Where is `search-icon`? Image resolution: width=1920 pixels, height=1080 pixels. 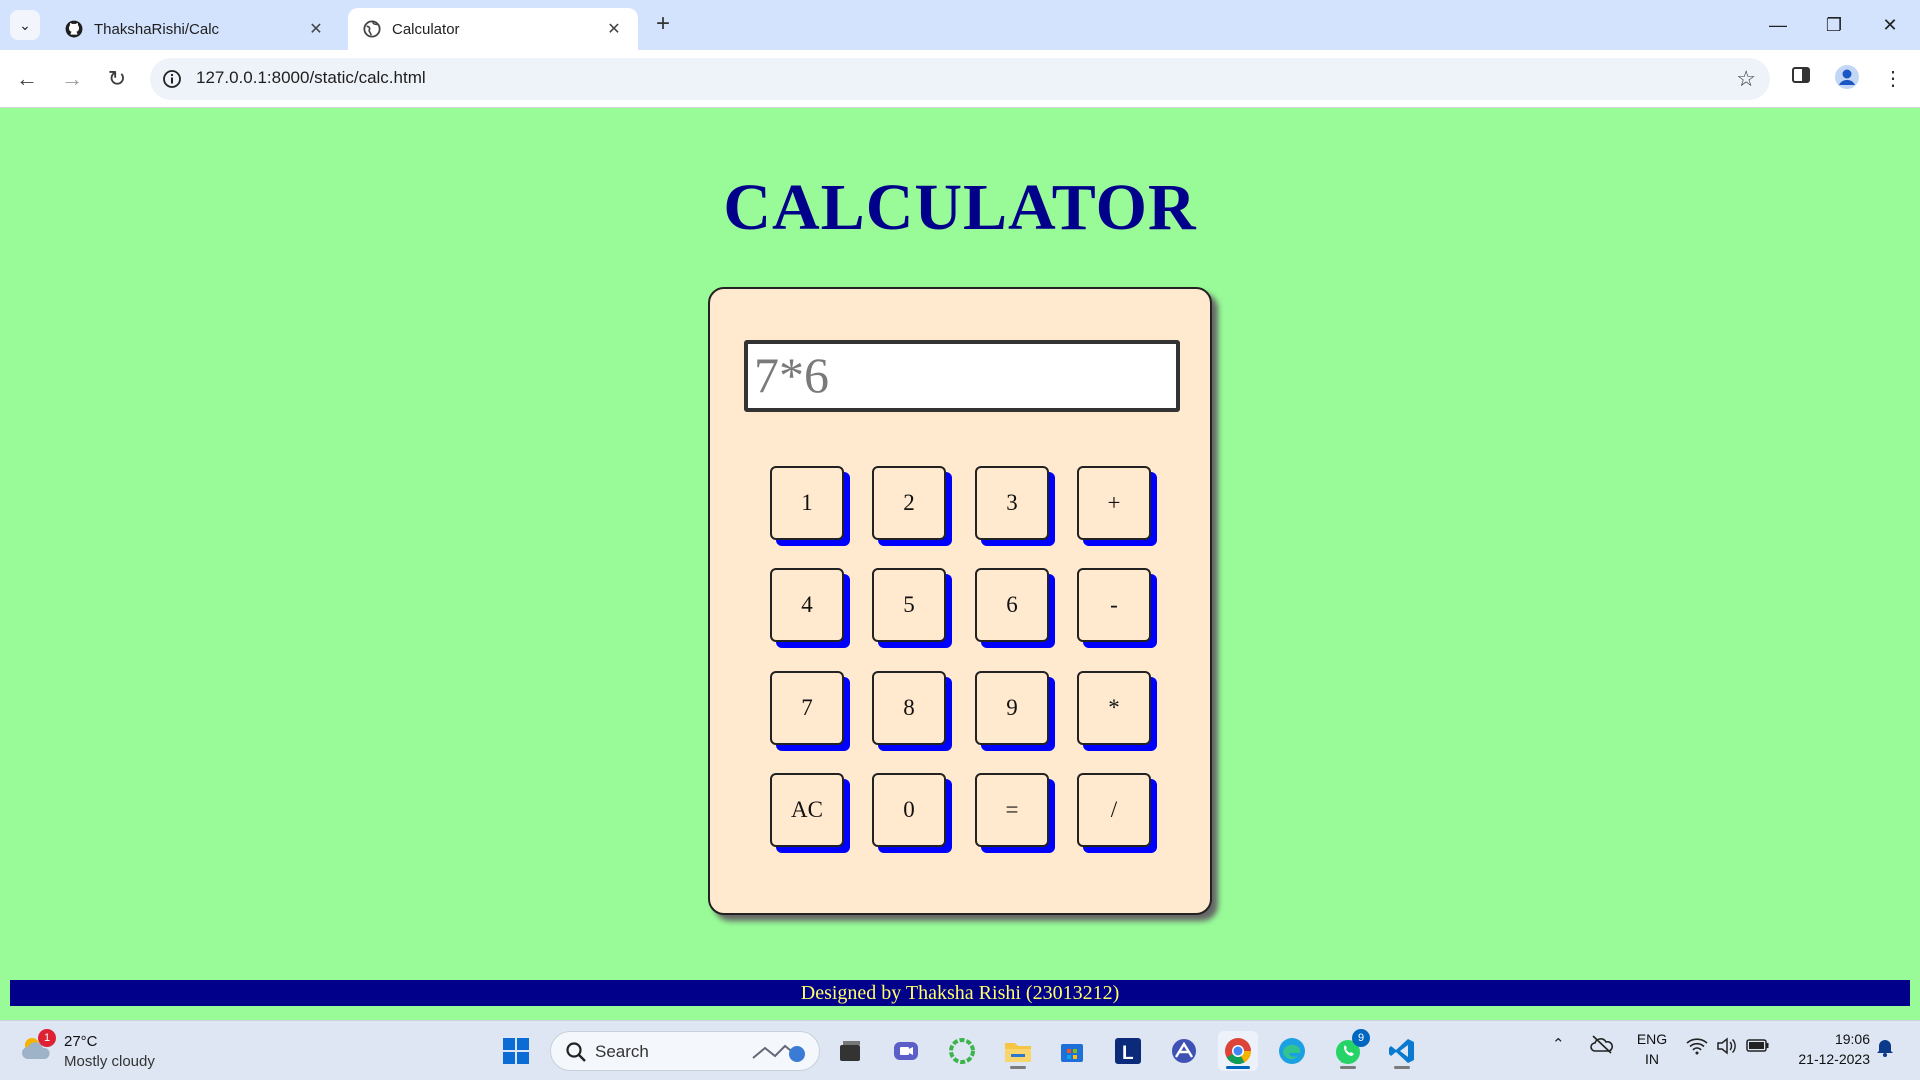 search-icon is located at coordinates (576, 1052).